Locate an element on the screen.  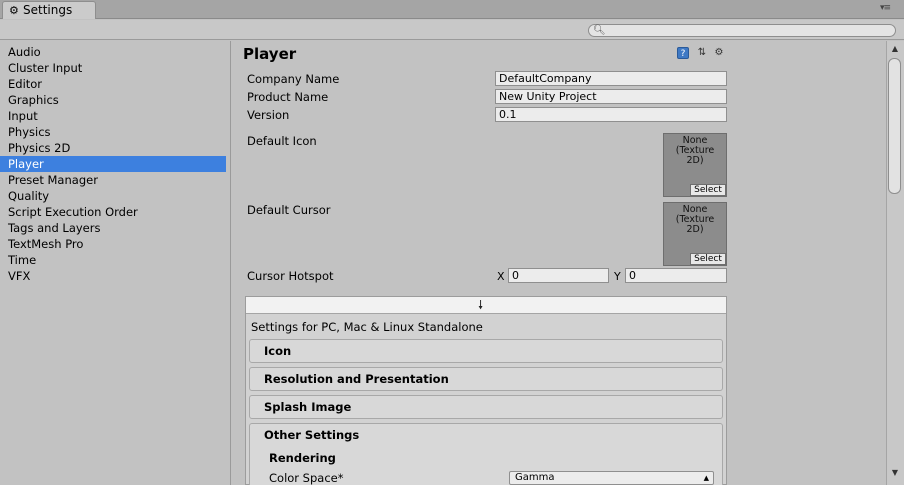
color-space-dropdown: Gamma ▲ is located at coordinates (611, 478).